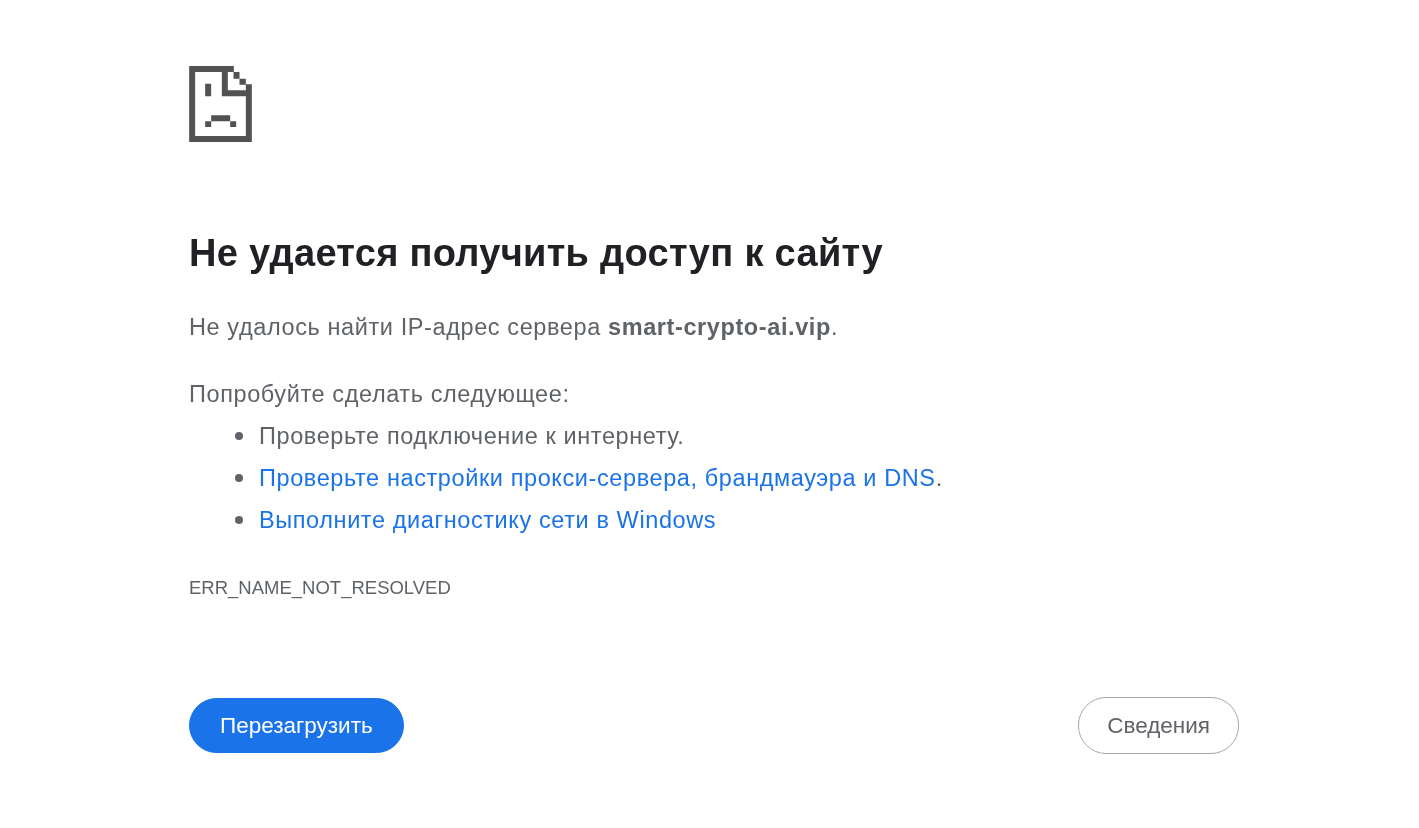  I want to click on suggestion-text: Проверьте настройки прокси-сервера, брандмауэра и DNS., so click(601, 478).